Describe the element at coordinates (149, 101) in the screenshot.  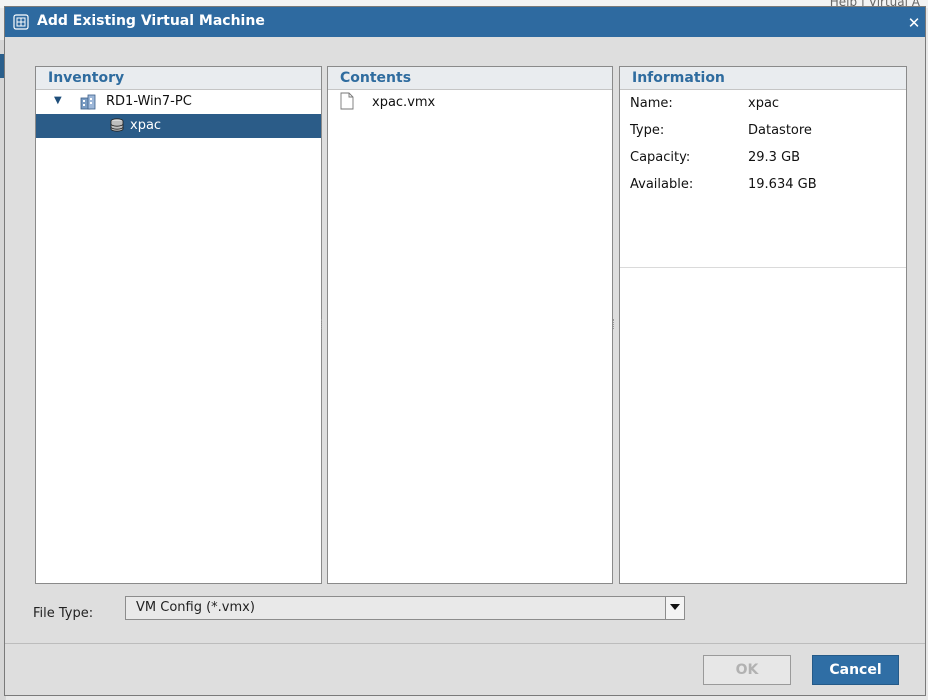
I see `tree-item-label: RD1-Win7-PC` at that location.